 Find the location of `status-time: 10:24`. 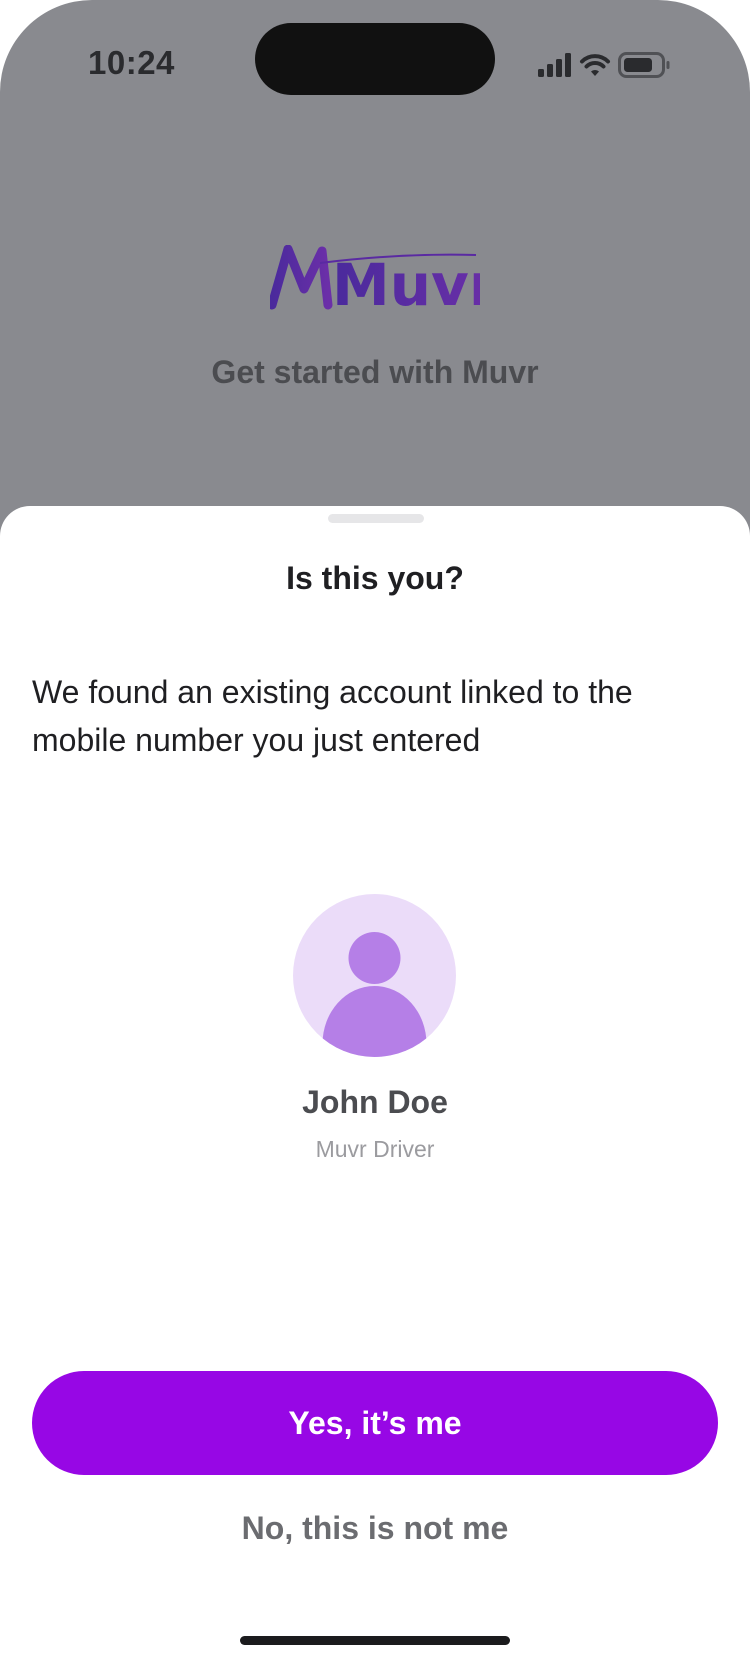

status-time: 10:24 is located at coordinates (131, 62).